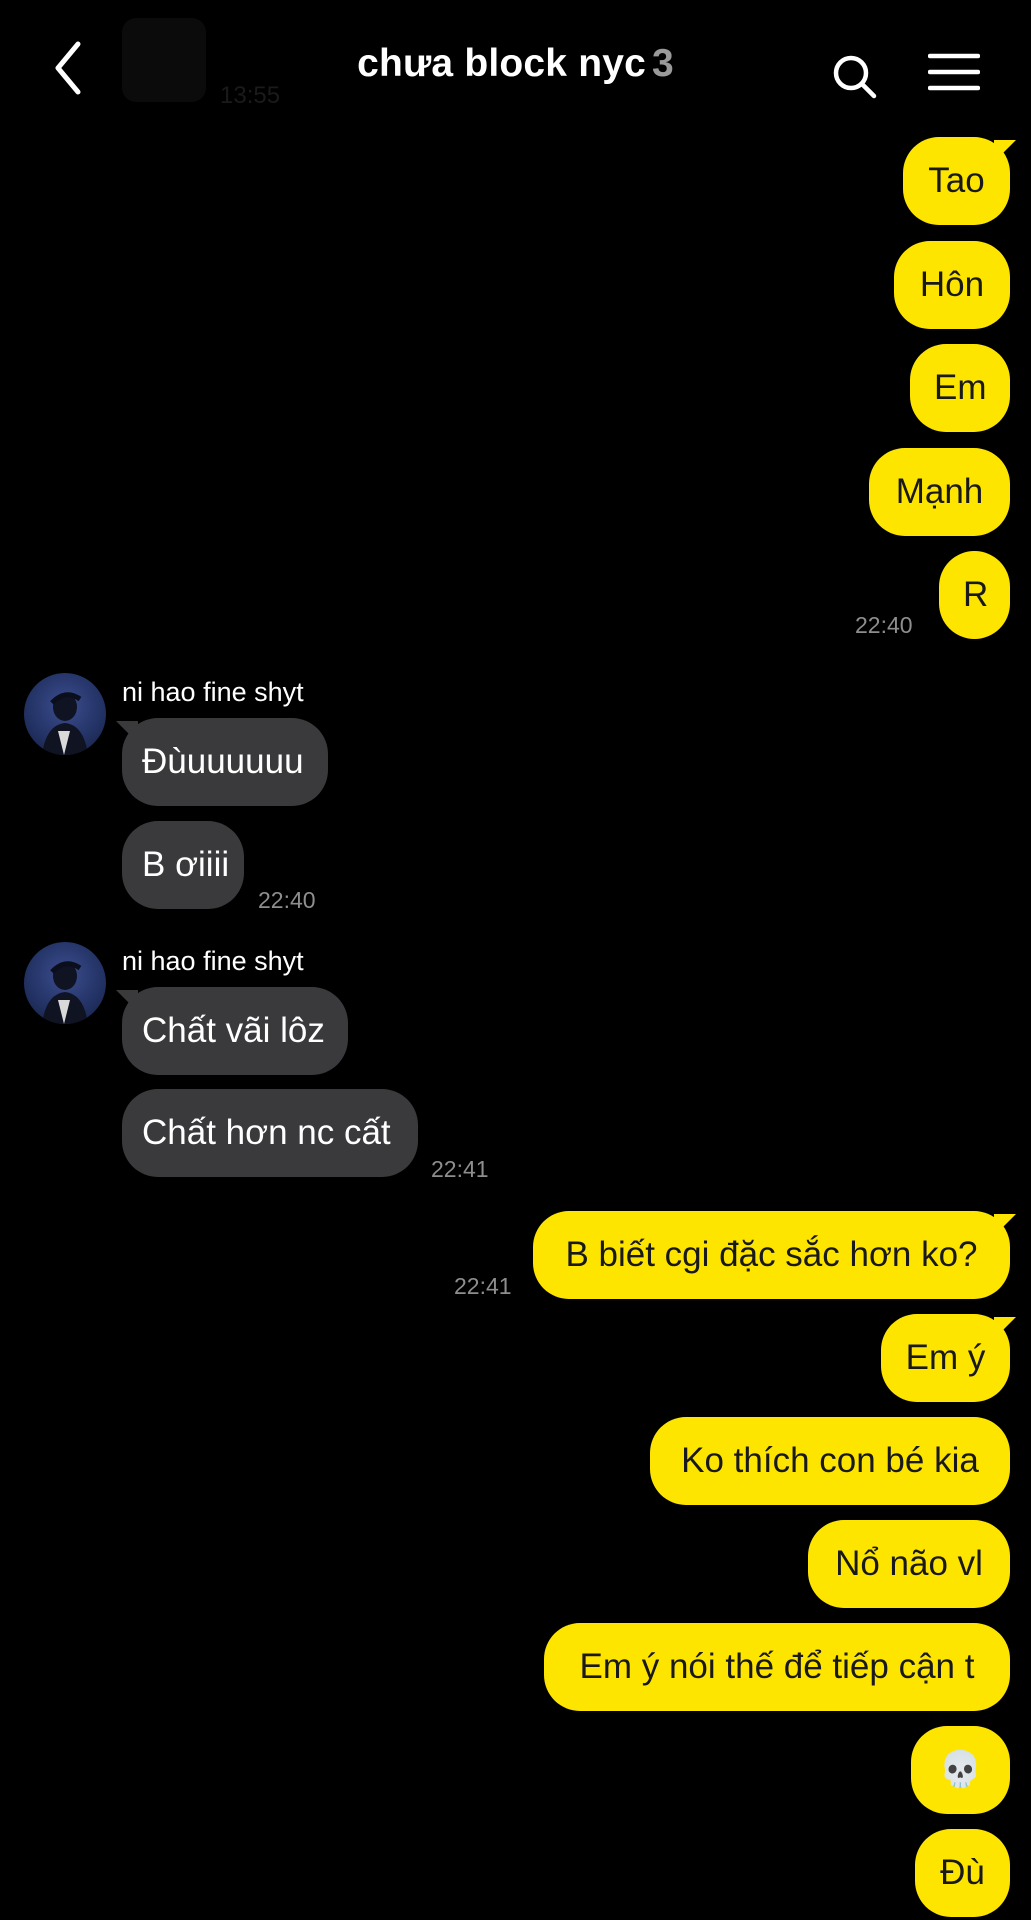 The image size is (1031, 1920). I want to click on outgoing-message: Em ý nói thế để tiếp cận t, so click(777, 1667).